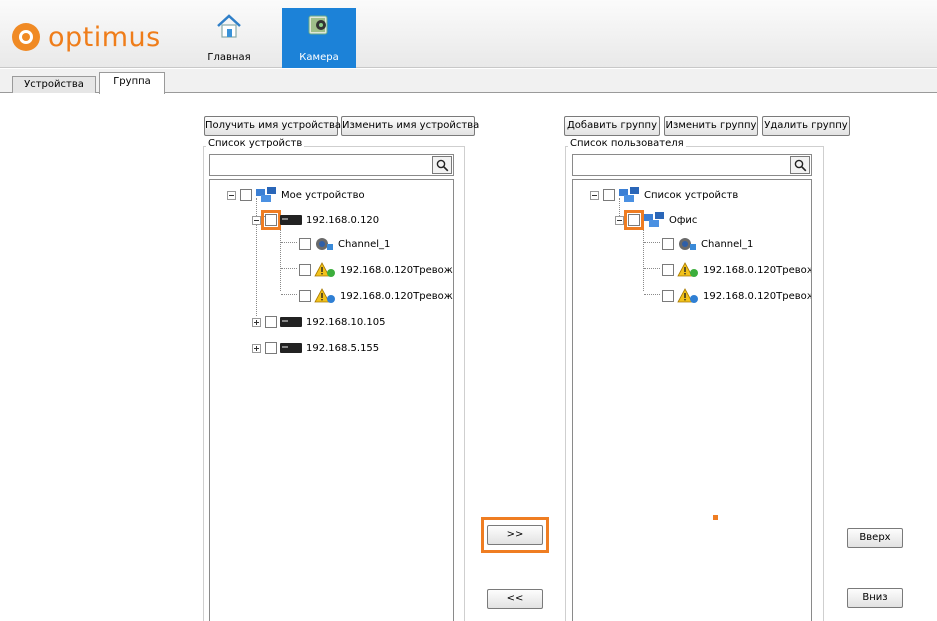 The height and width of the screenshot is (621, 937). I want to click on tree-node-root: Мое устройство, so click(296, 195).